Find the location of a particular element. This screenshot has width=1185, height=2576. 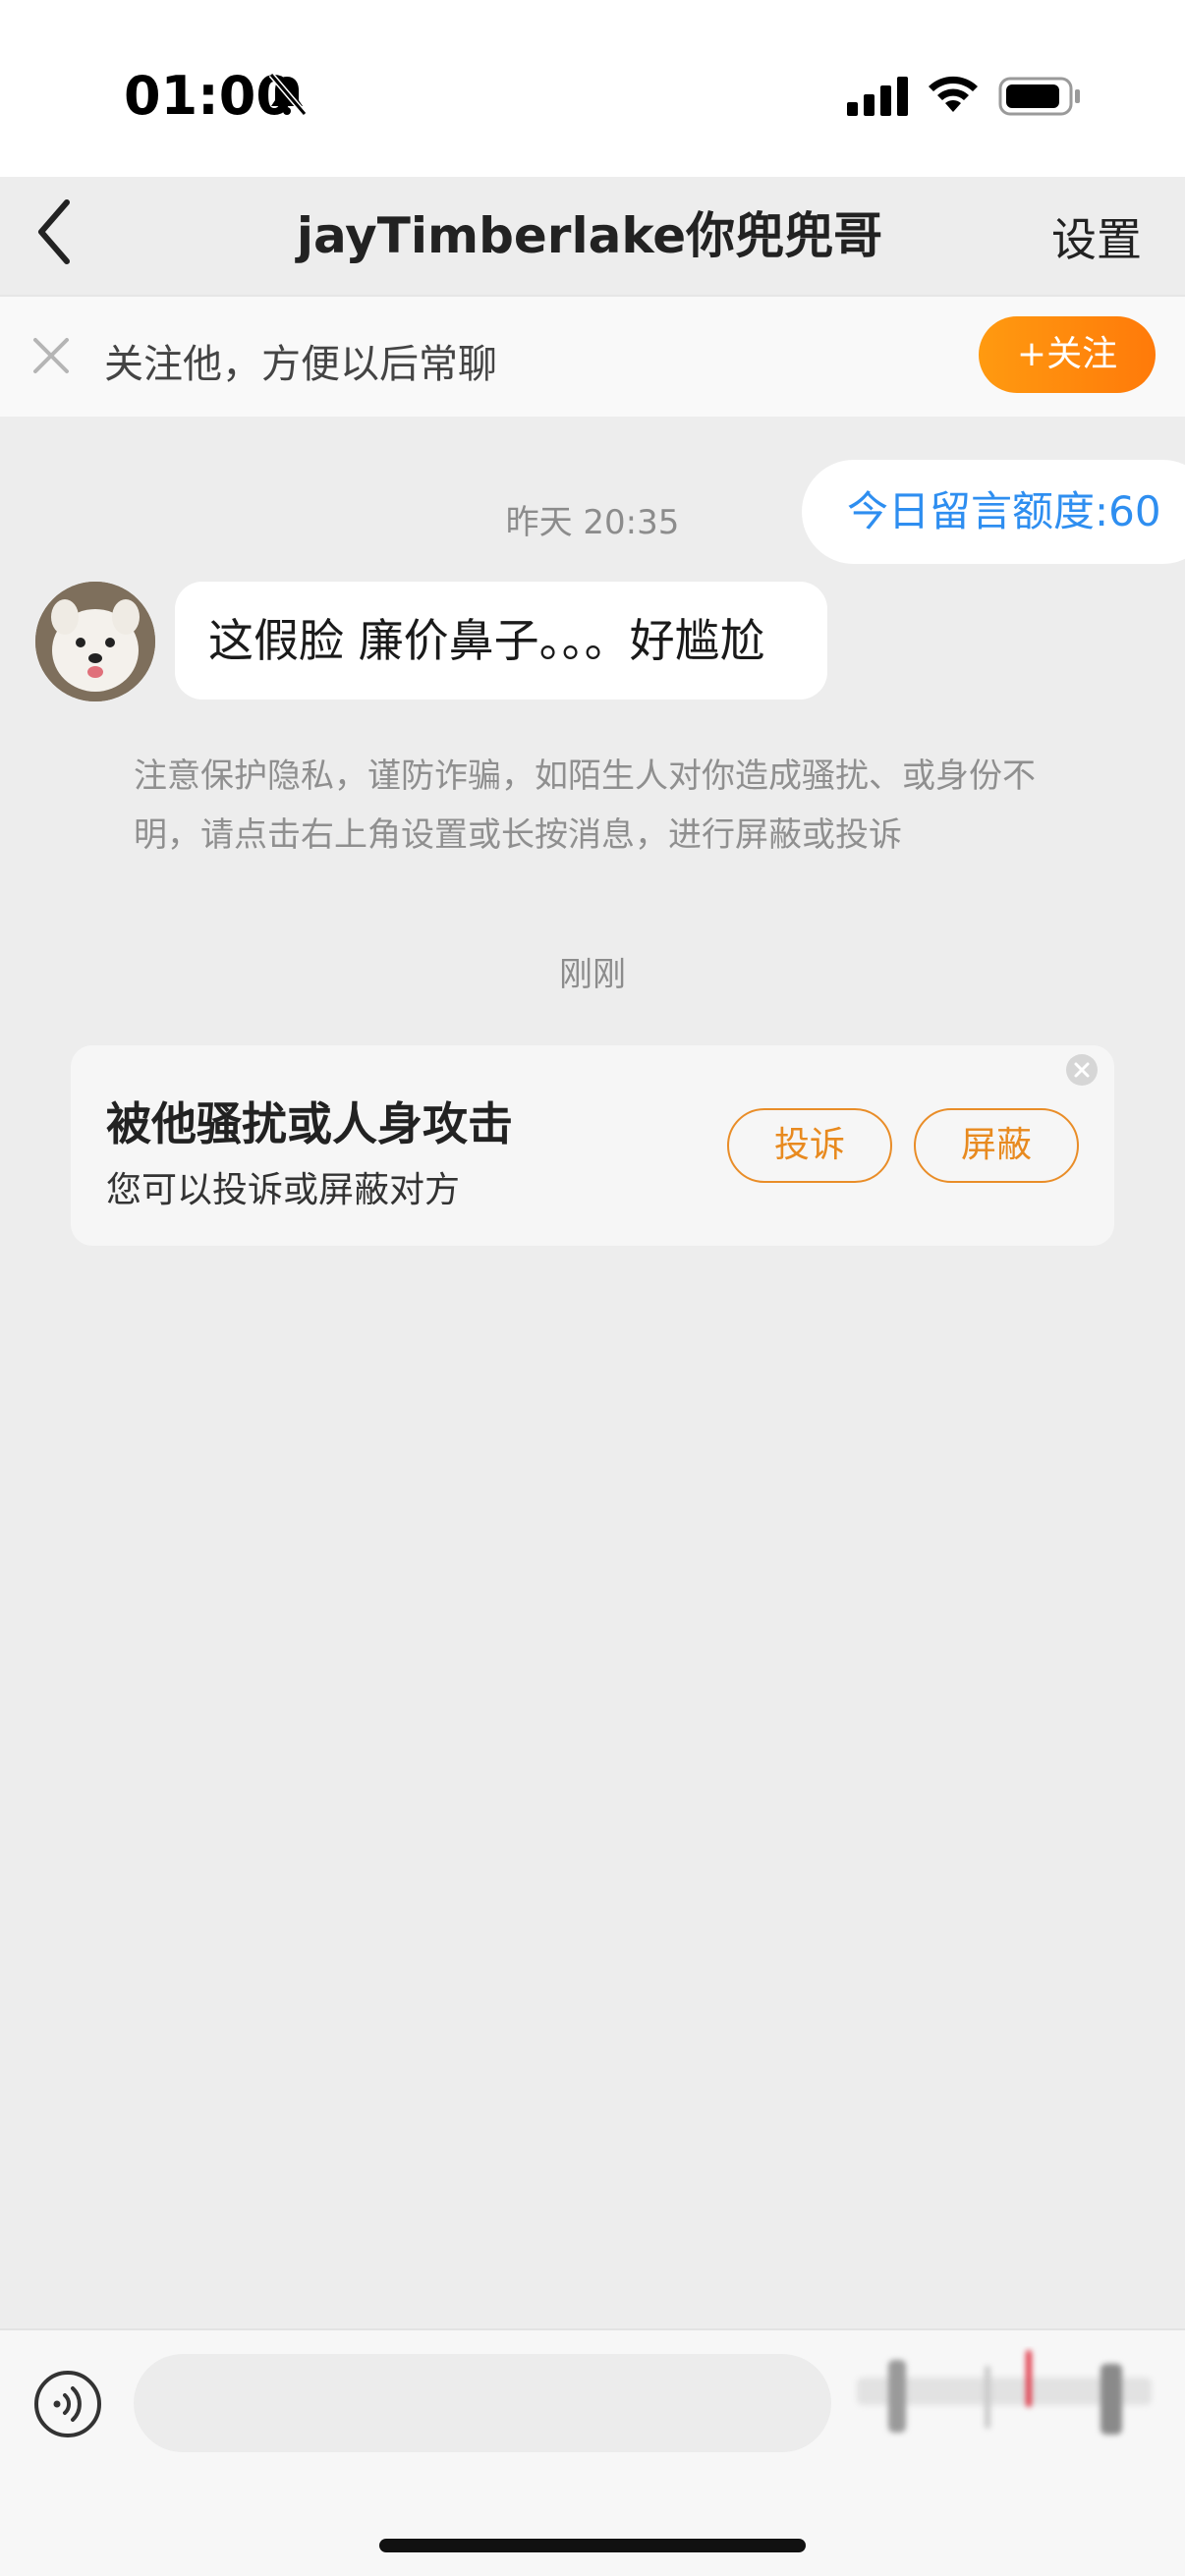

follow-button: +关注 is located at coordinates (1068, 354).